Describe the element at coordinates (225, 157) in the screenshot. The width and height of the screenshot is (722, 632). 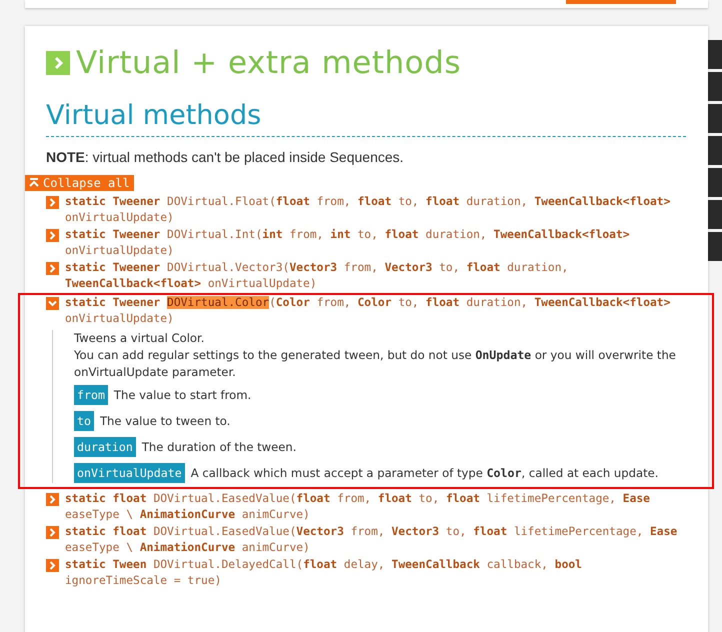
I see `note-text: NOTE: virtual methods can't be placed inside Sequences.` at that location.